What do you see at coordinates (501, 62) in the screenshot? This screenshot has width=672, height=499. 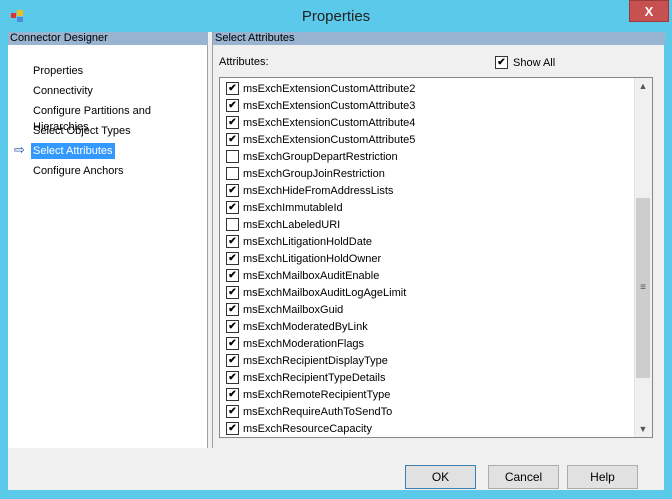 I see `checkbox-icon: ✔` at bounding box center [501, 62].